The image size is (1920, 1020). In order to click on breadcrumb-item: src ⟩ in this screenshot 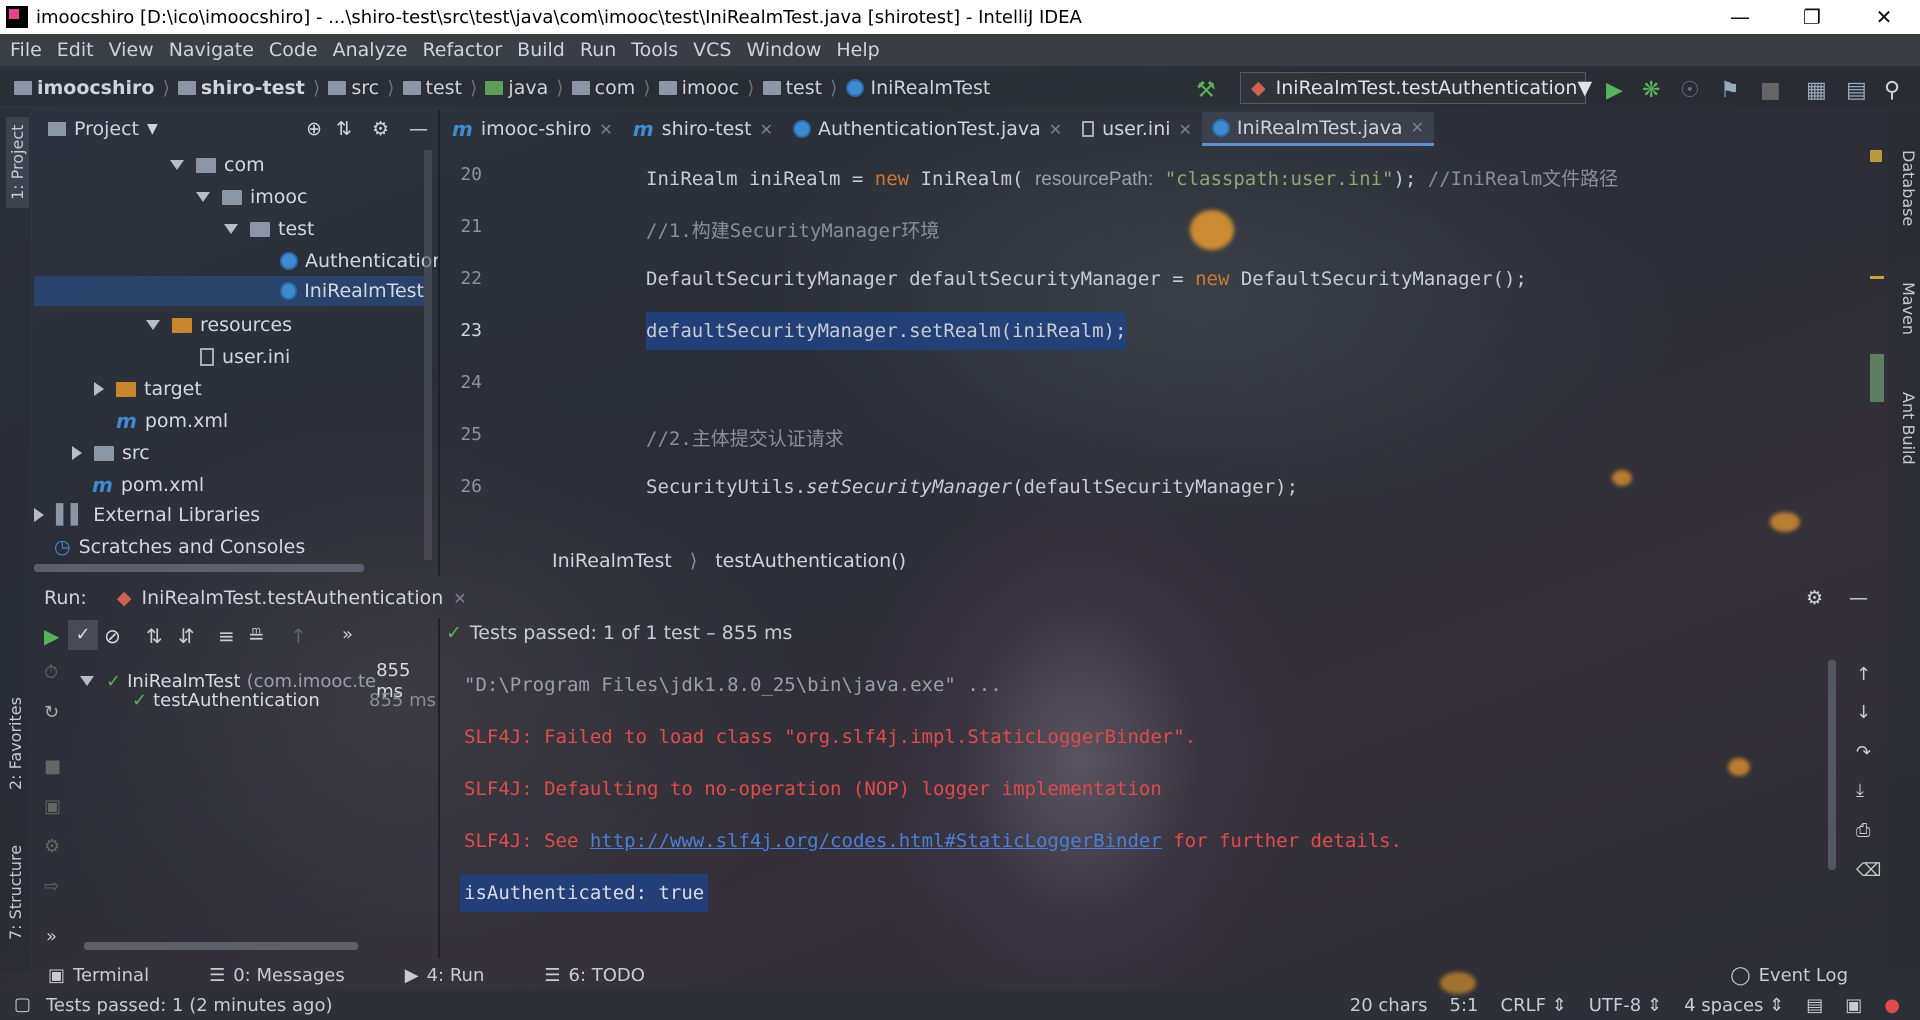, I will do `click(361, 88)`.